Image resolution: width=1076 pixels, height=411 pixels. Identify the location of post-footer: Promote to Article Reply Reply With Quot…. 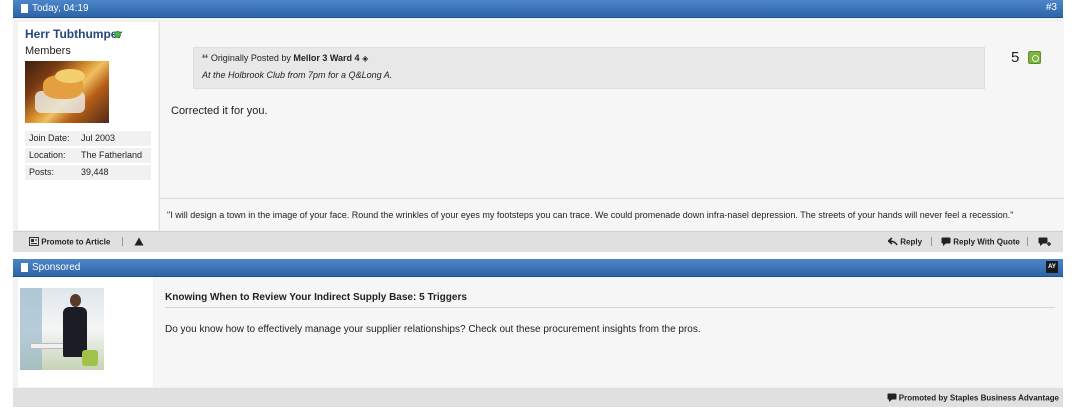
(538, 241).